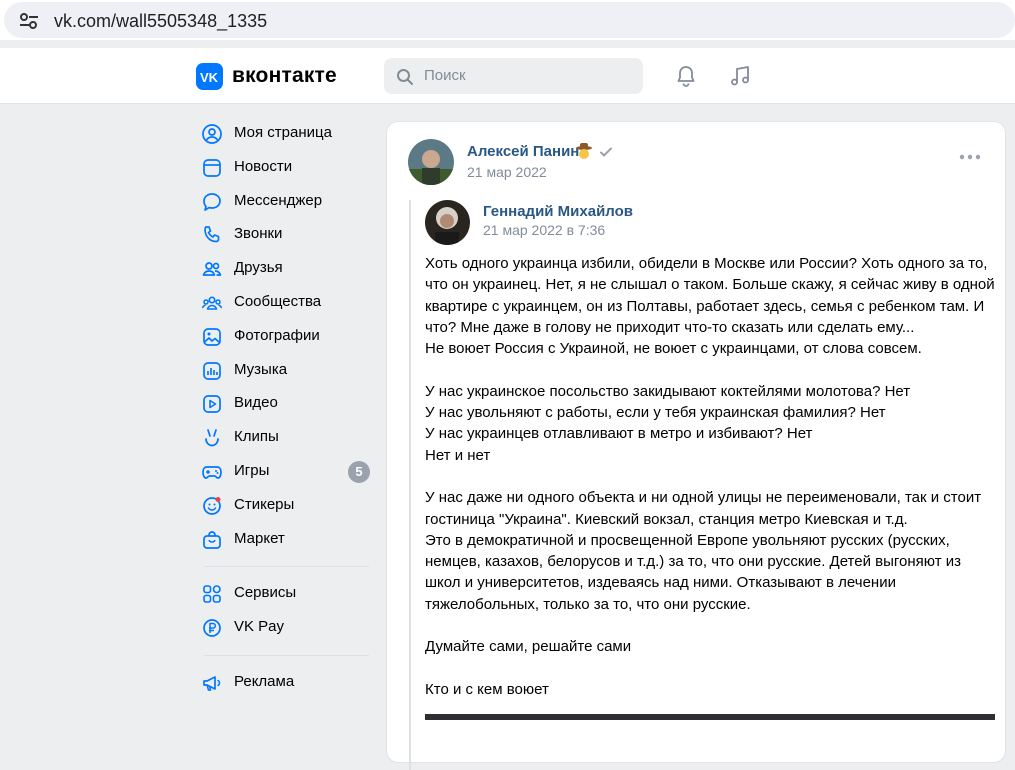  Describe the element at coordinates (528, 647) in the screenshot. I see `post-paragraph: Думайте сами, решайте сами` at that location.